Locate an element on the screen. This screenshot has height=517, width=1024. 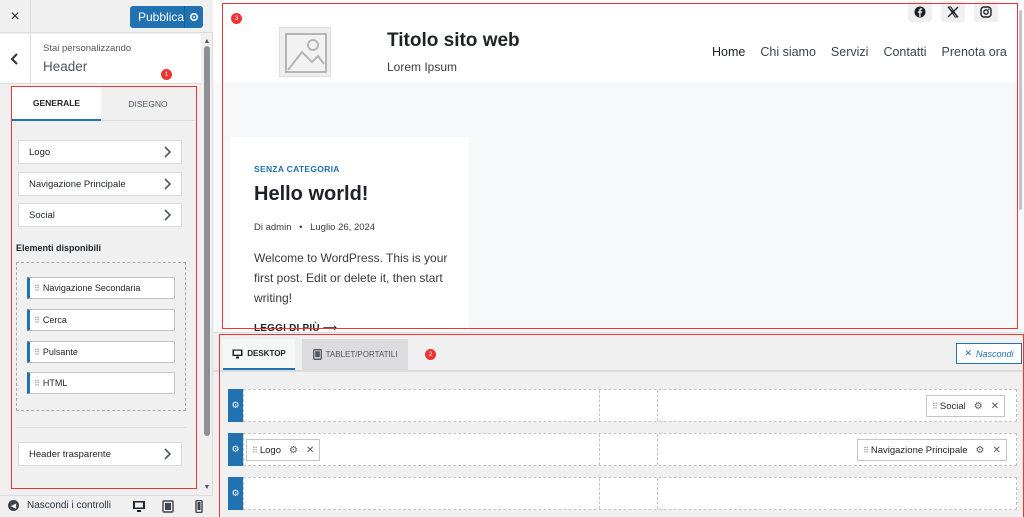
tablet-icon is located at coordinates (317, 354).